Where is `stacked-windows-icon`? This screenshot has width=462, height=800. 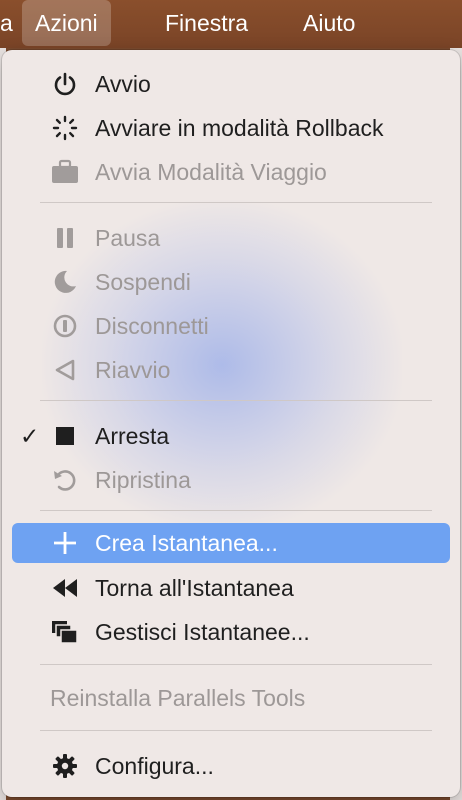
stacked-windows-icon is located at coordinates (65, 632).